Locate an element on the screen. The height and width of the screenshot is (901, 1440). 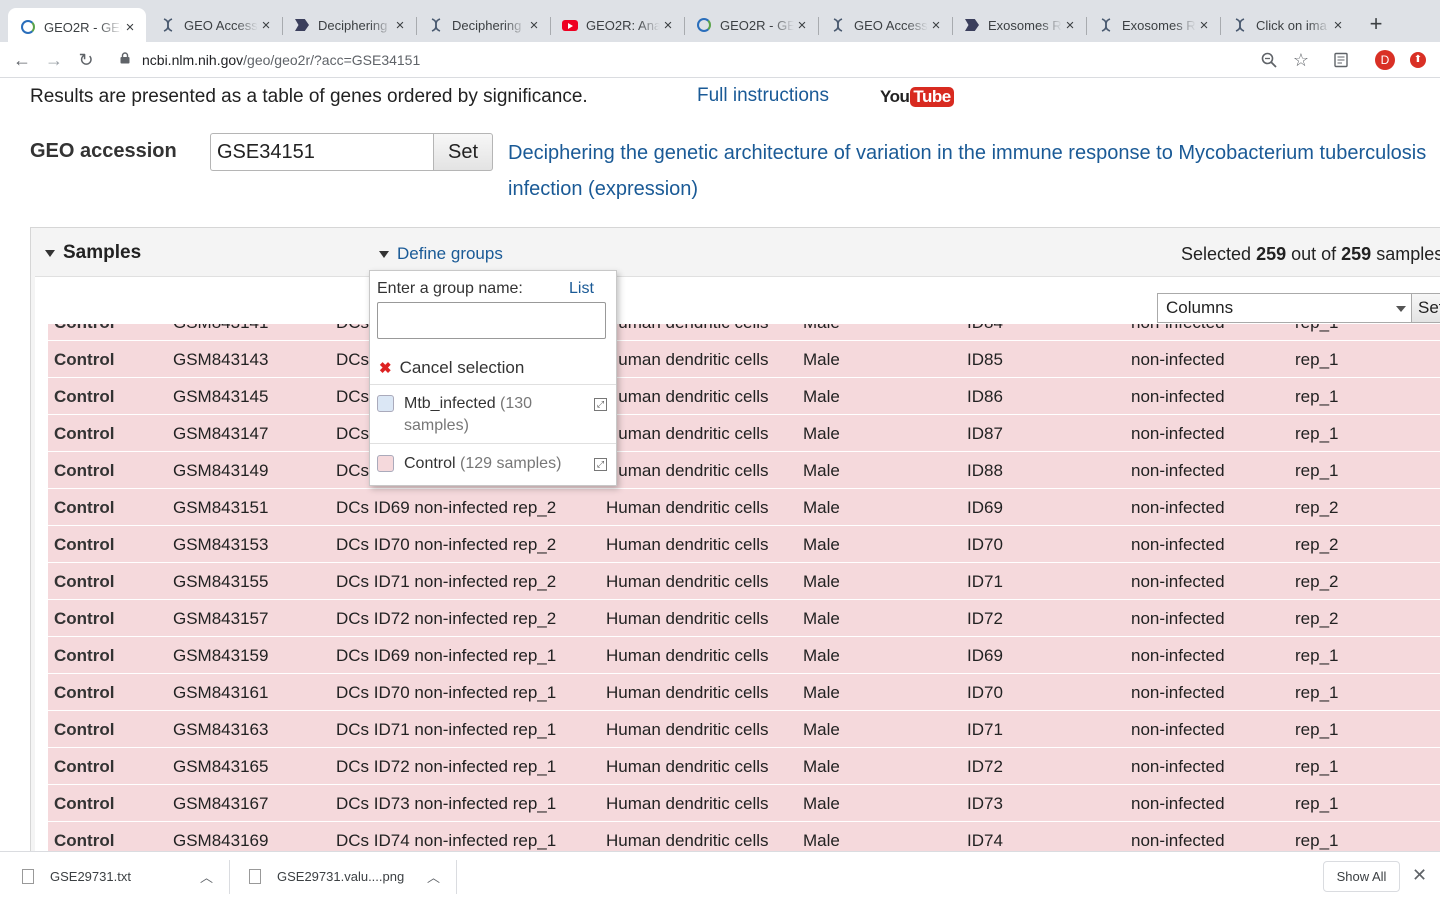
browser-tab: Click on ima × is located at coordinates (1287, 25).